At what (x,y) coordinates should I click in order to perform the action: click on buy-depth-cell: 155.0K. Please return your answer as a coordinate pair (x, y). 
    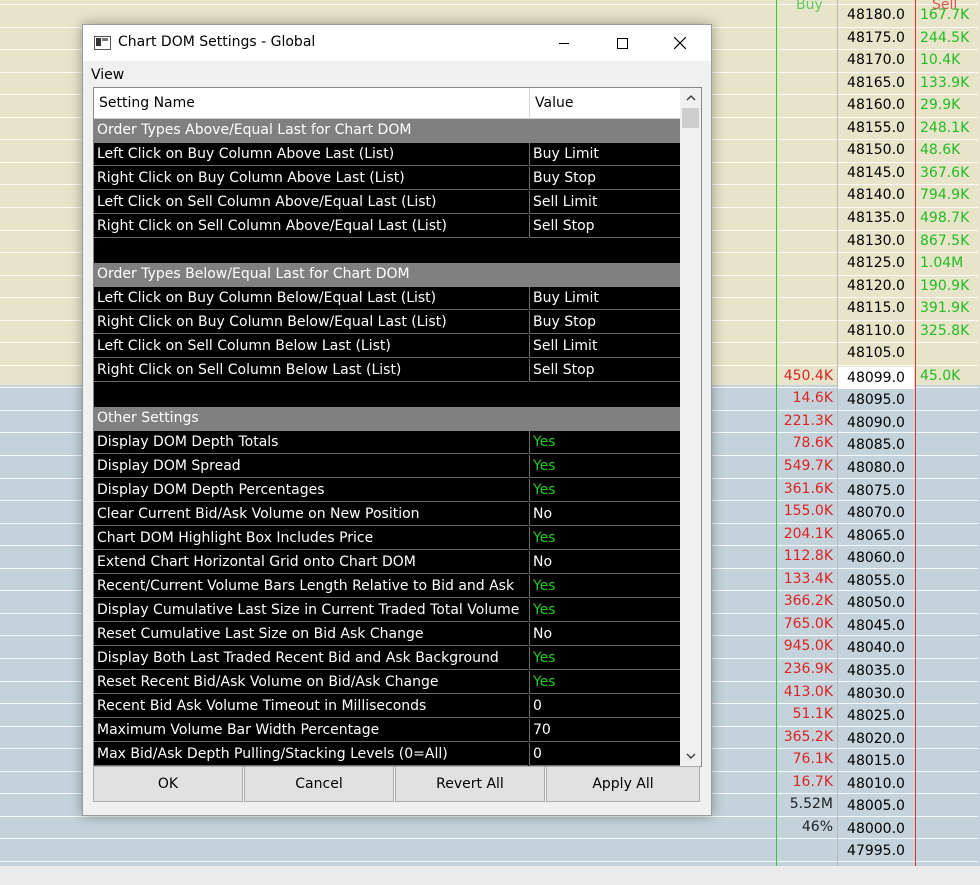
    Looking at the image, I should click on (805, 511).